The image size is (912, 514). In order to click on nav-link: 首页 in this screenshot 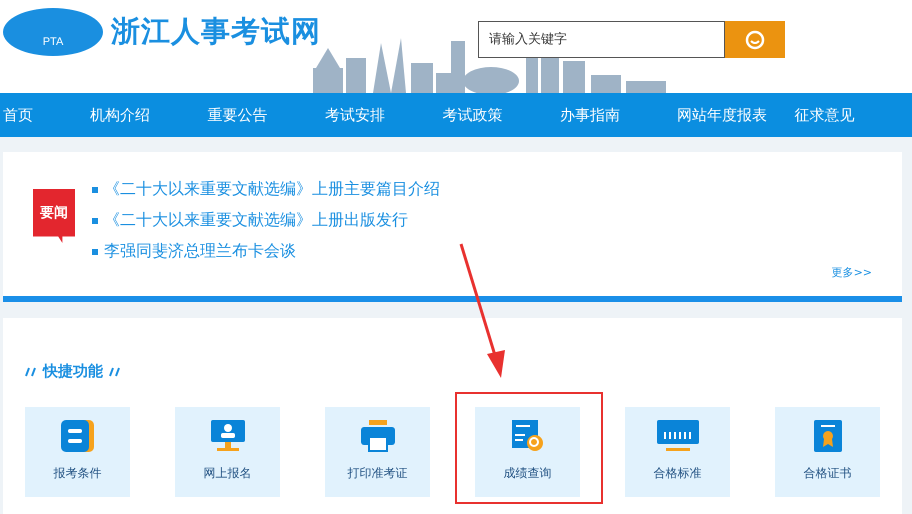, I will do `click(46, 115)`.